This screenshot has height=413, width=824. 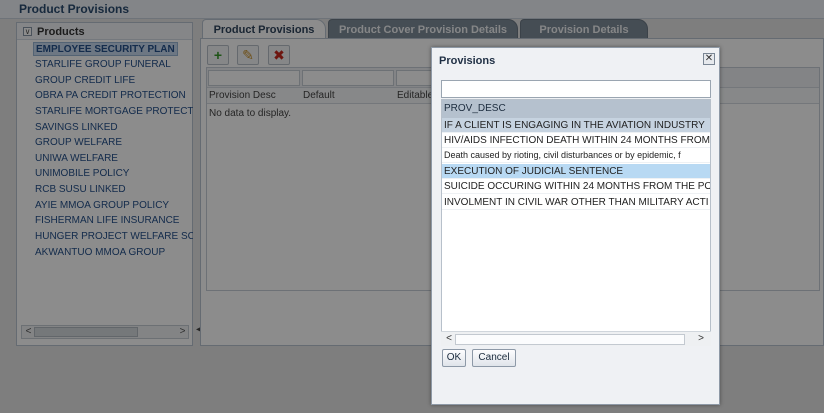 I want to click on ok-button: OK, so click(x=454, y=358).